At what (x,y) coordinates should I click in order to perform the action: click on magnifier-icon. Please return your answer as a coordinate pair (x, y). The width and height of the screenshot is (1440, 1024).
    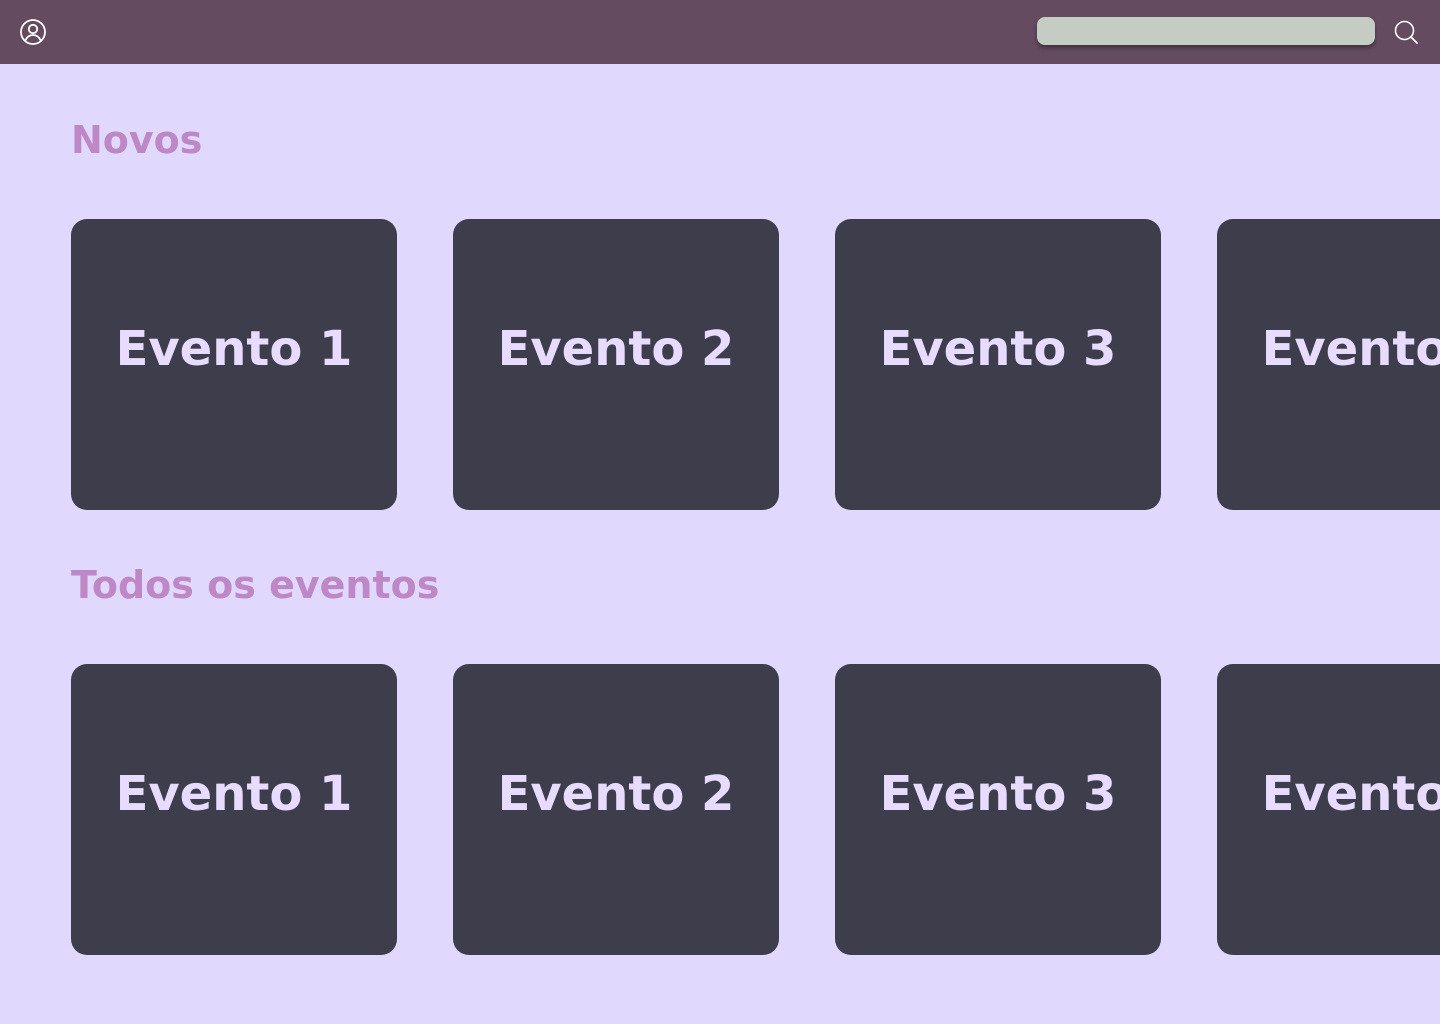
    Looking at the image, I should click on (1406, 32).